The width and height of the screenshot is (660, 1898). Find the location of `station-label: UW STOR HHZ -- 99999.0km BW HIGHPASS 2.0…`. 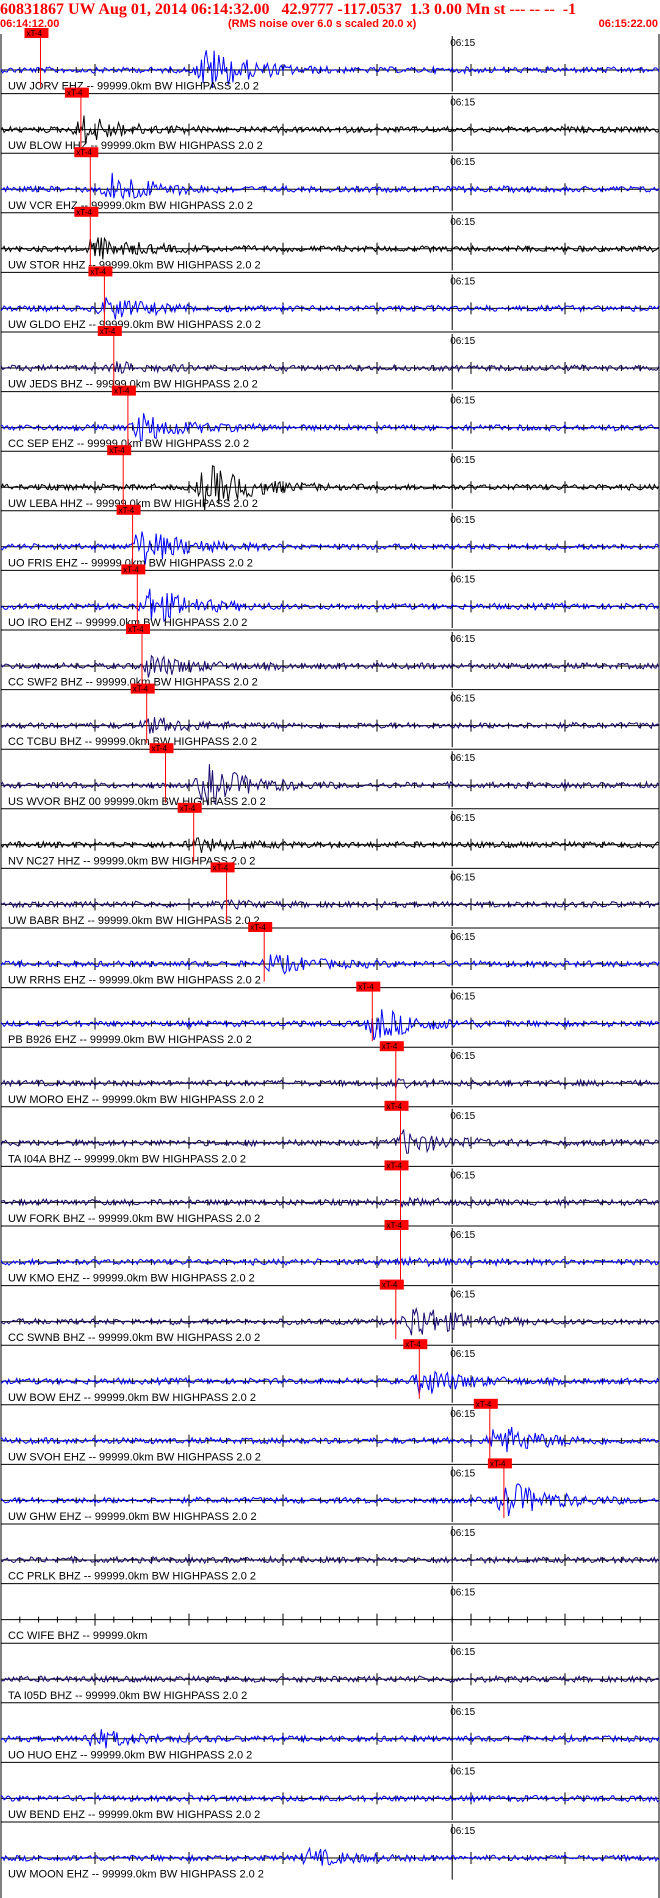

station-label: UW STOR HHZ -- 99999.0km BW HIGHPASS 2.0… is located at coordinates (134, 265).